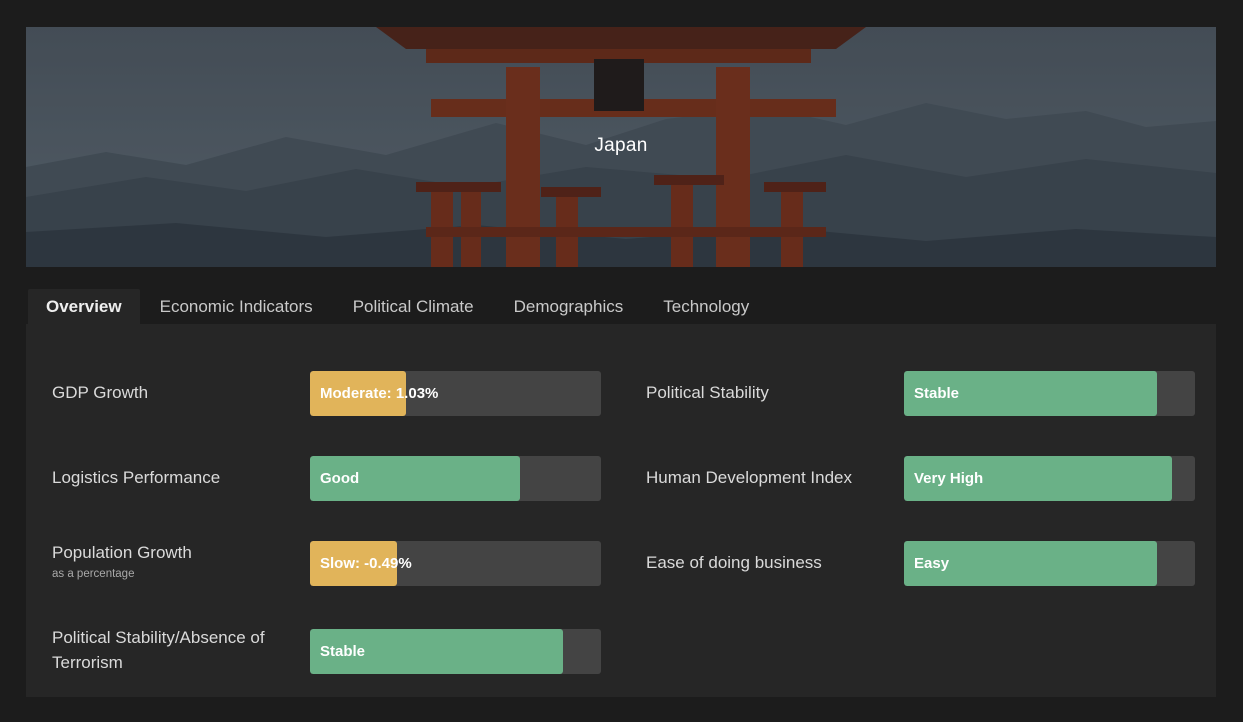  What do you see at coordinates (340, 478) in the screenshot?
I see `metric-value: Good` at bounding box center [340, 478].